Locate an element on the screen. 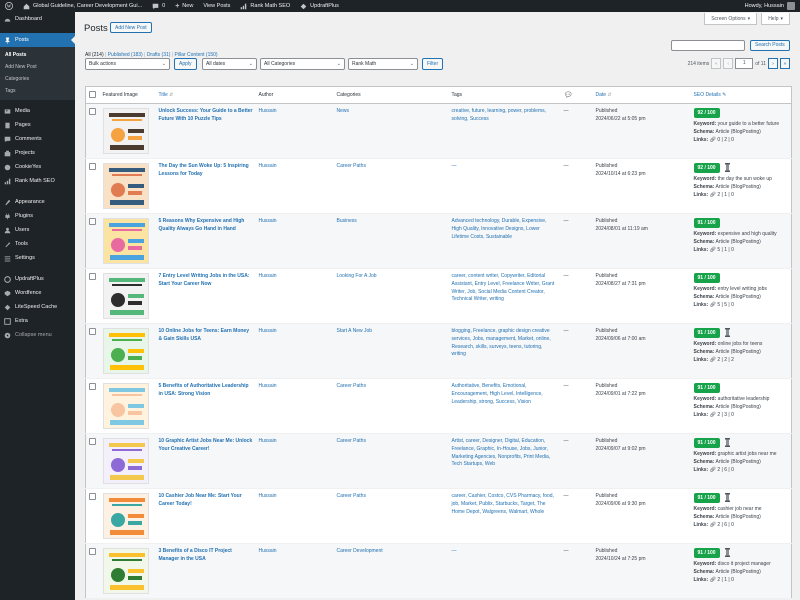 This screenshot has height=600, width=800. dates-select: All dates ⌄ is located at coordinates (229, 64).